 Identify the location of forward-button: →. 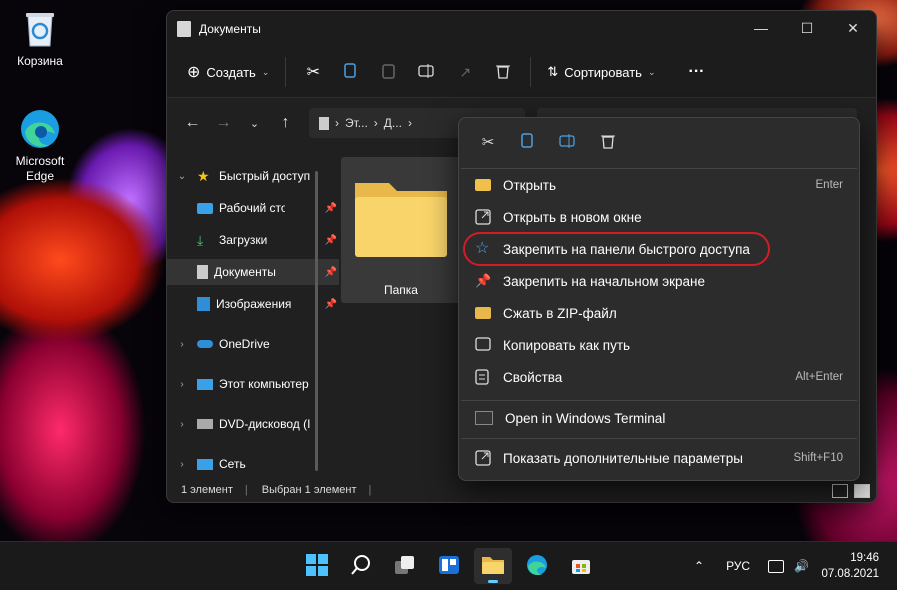
(223, 123).